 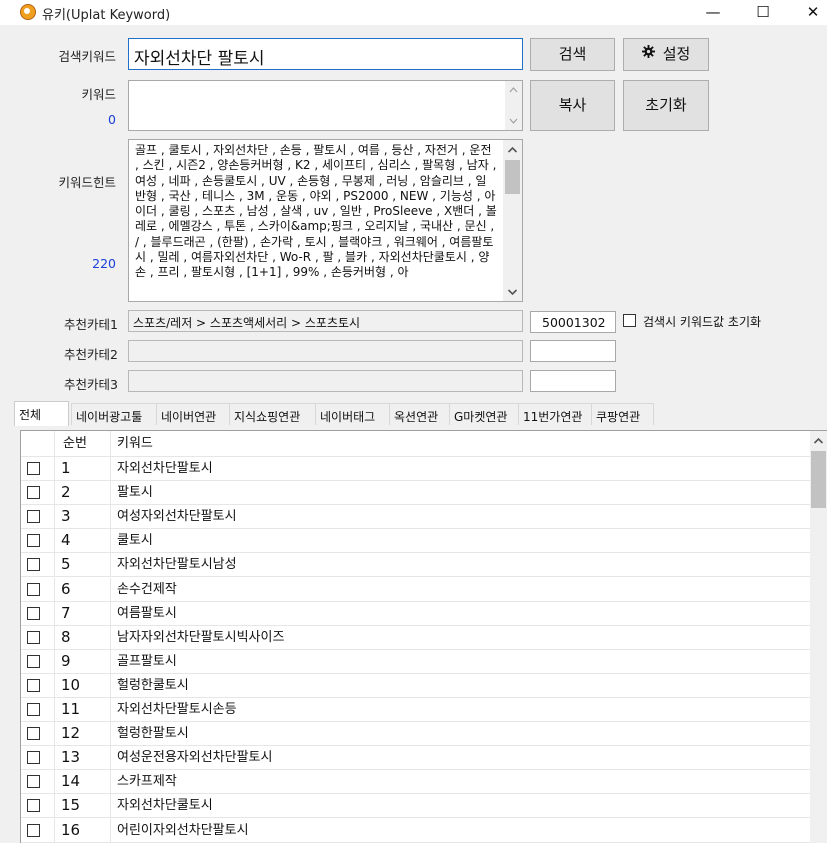 I want to click on tab-naver-ad-tool: 네이버광고툴, so click(x=117, y=414).